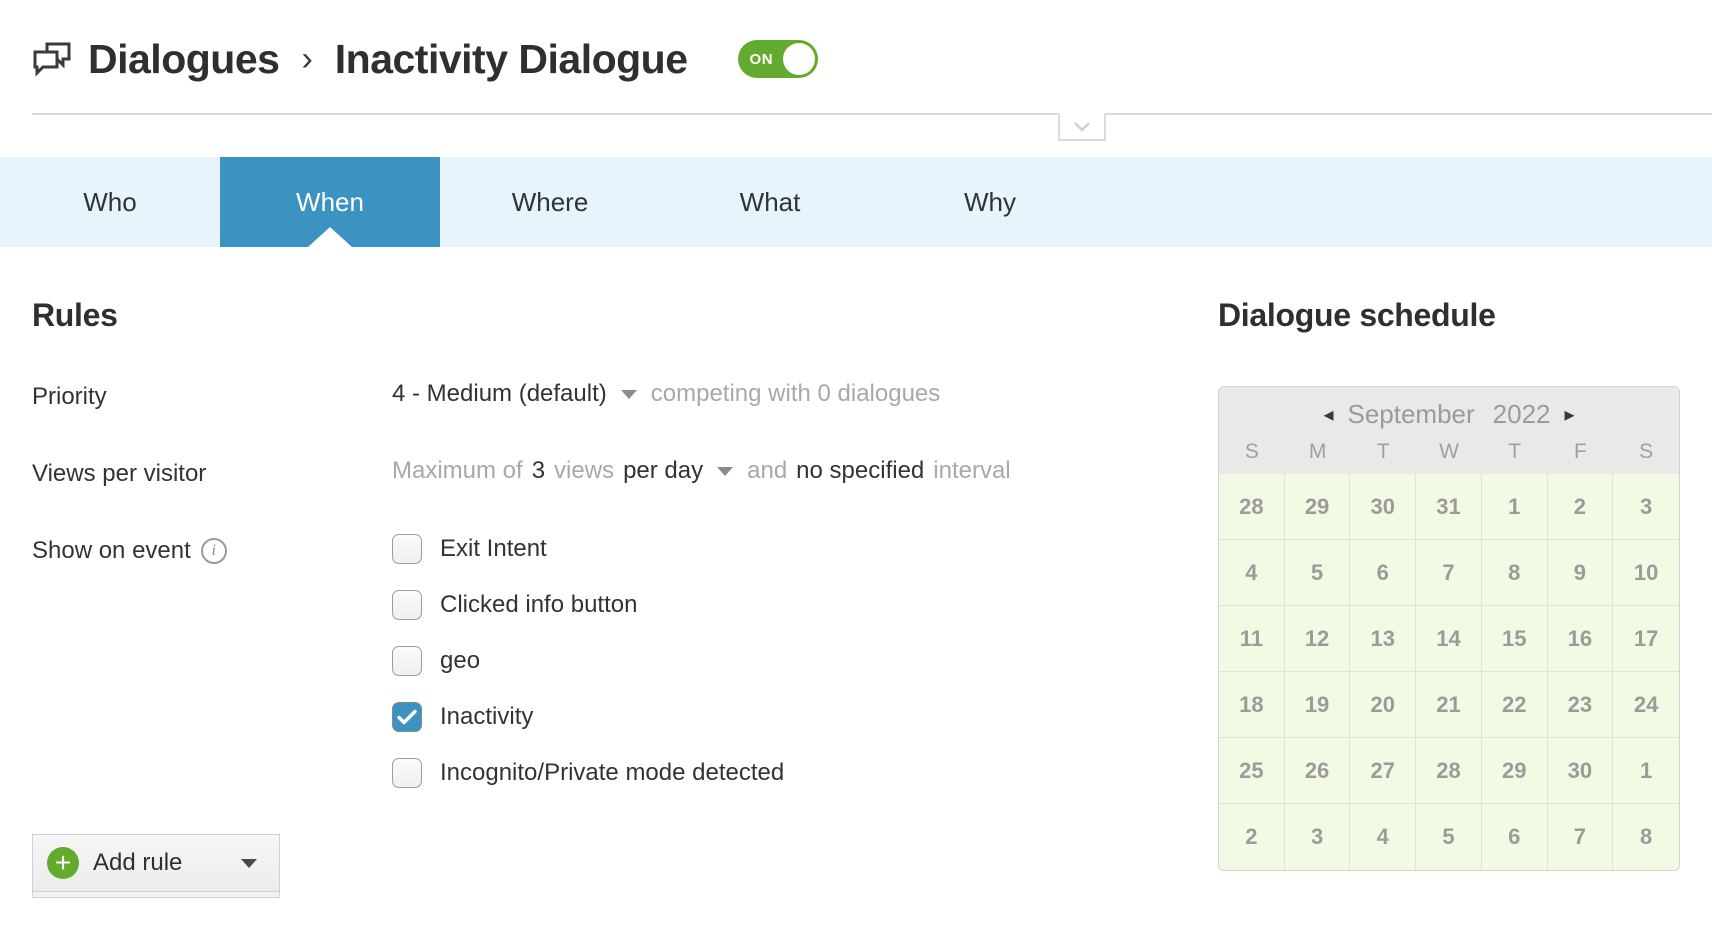  I want to click on tab-label: Who, so click(110, 201).